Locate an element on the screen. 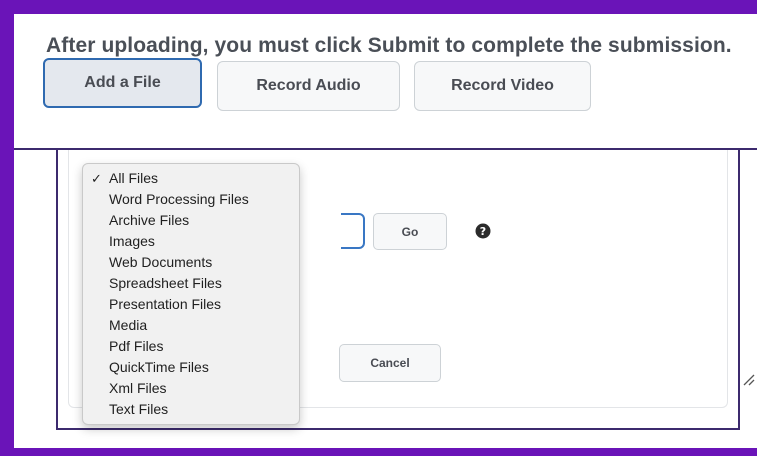 This screenshot has width=757, height=456. file-type-option: Web Documents is located at coordinates (191, 262).